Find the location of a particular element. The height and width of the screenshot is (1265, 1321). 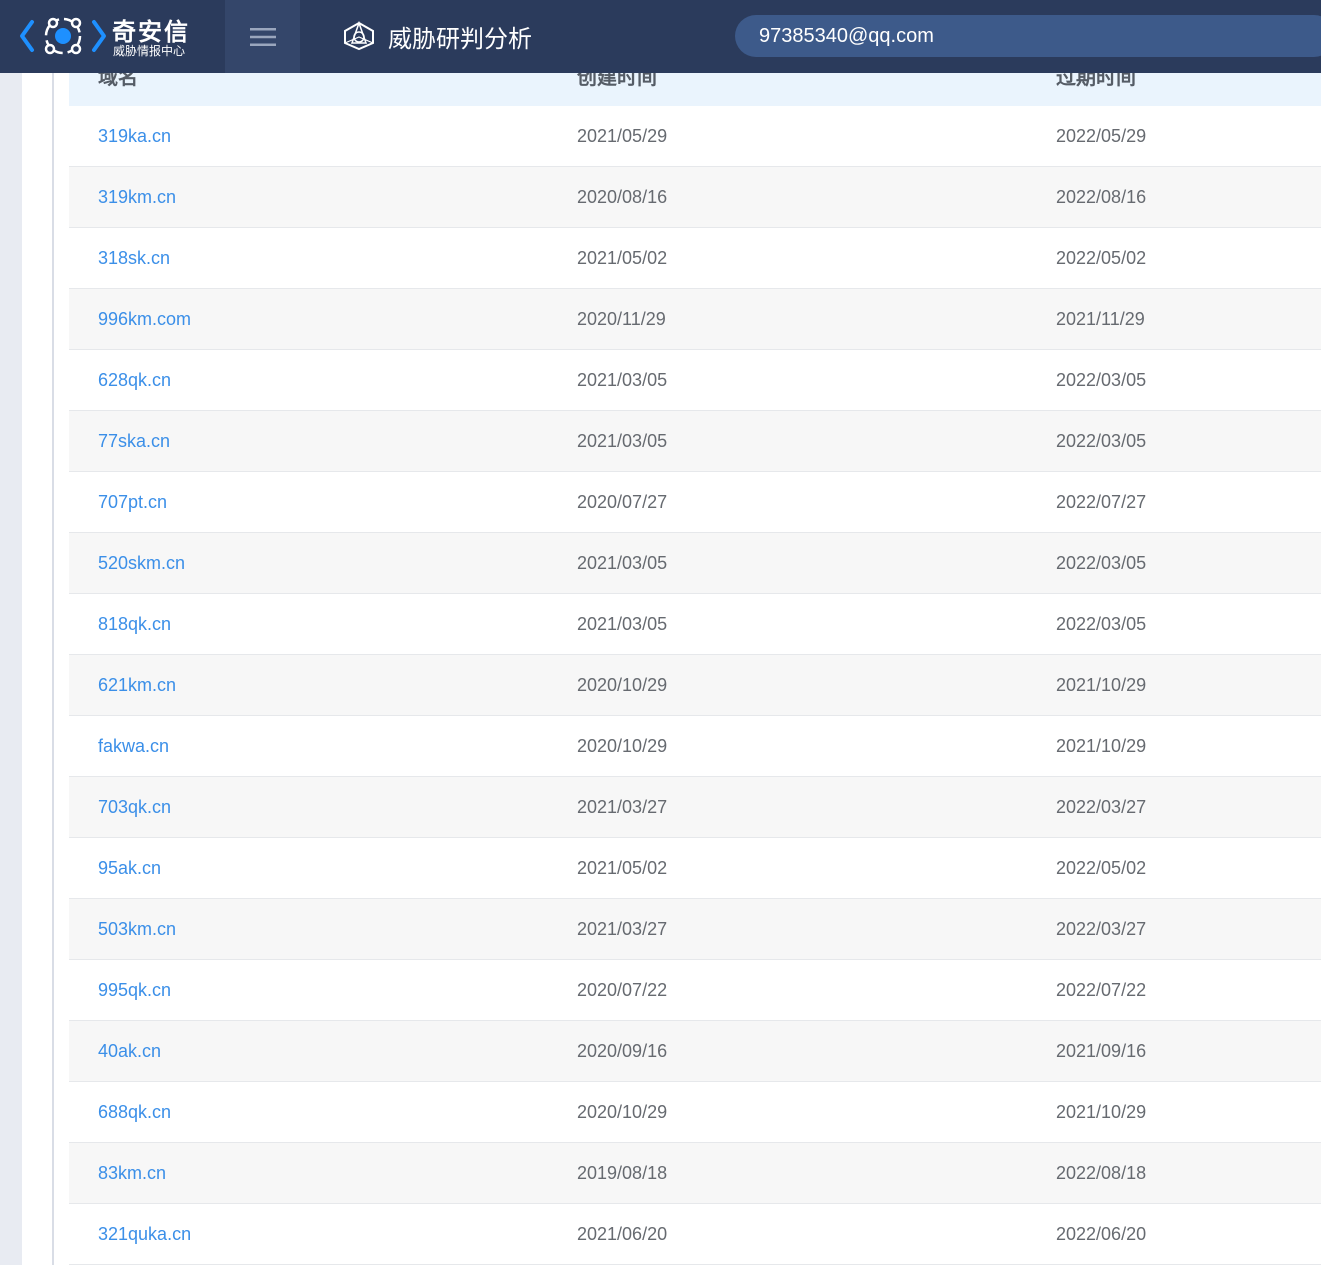

created-date: 2021/06/20 is located at coordinates (622, 1234).